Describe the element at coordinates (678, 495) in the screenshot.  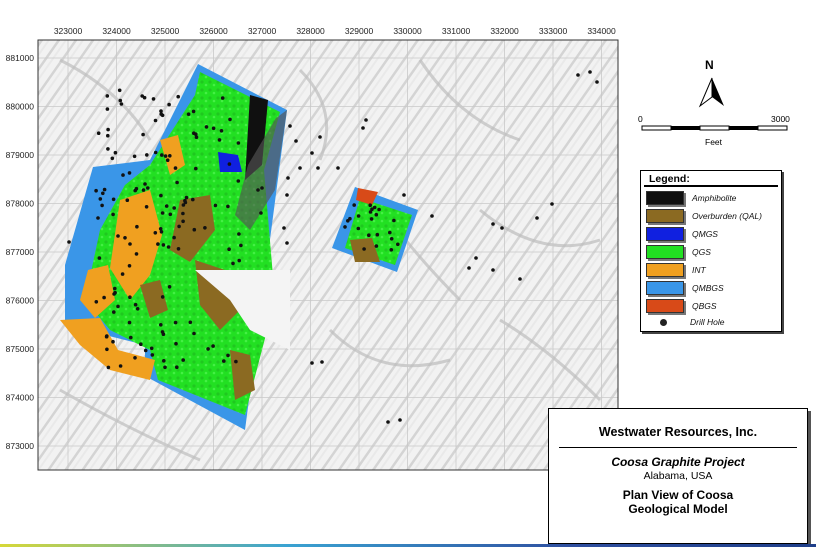
I see `map-title-line-1: Plan View of Coosa` at that location.